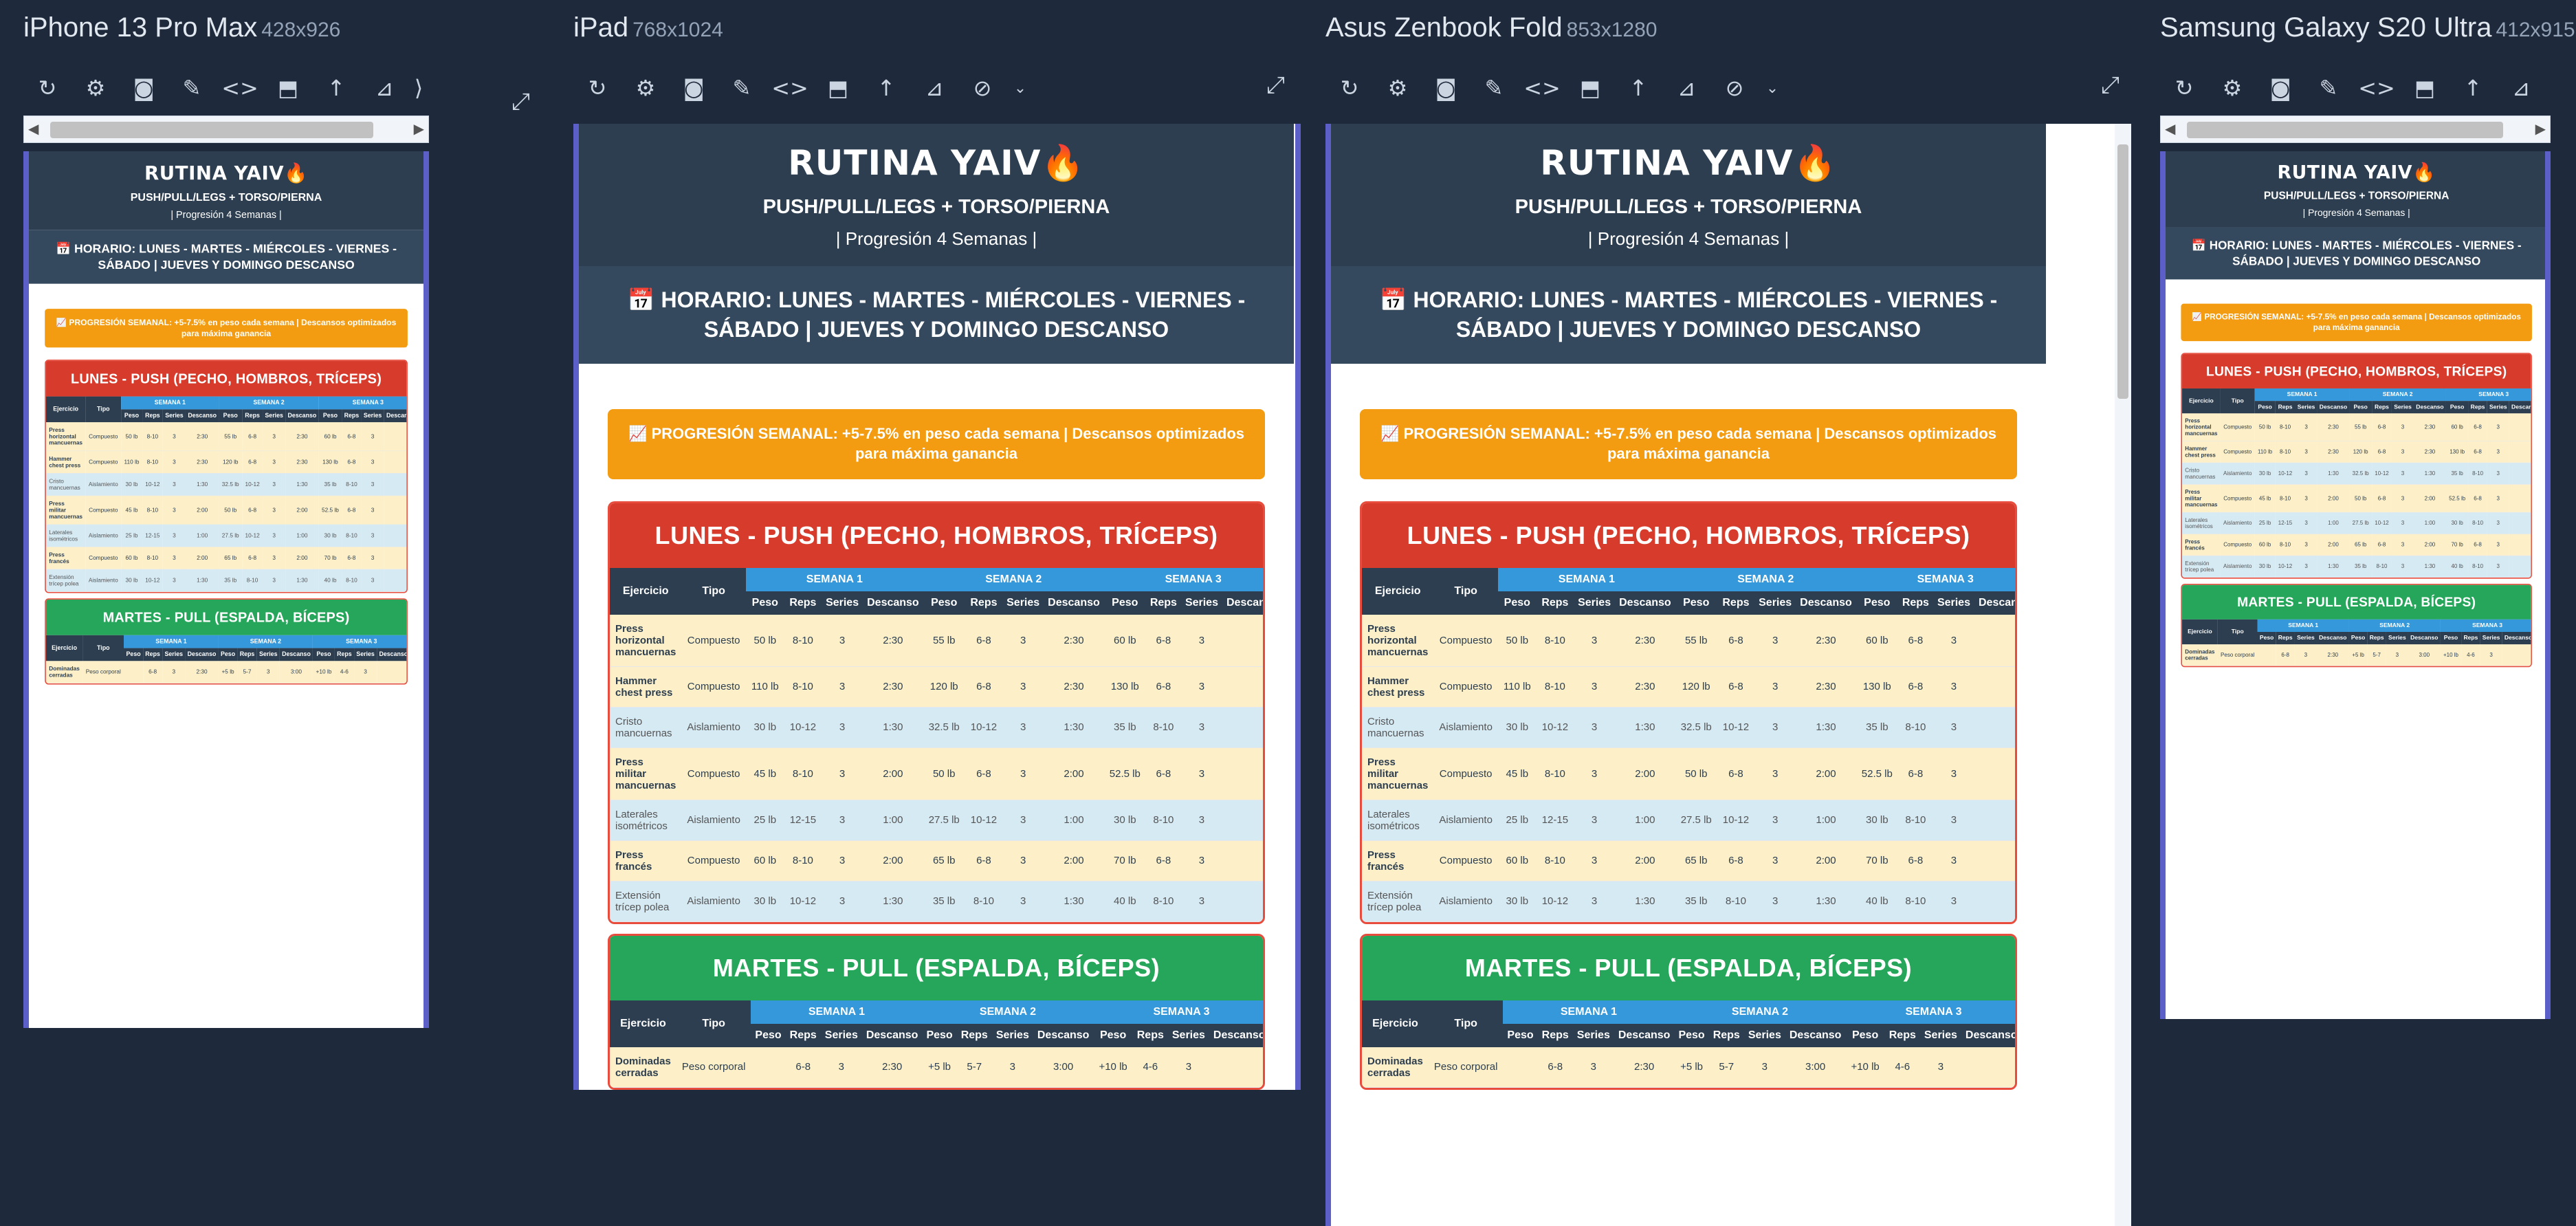 This screenshot has height=1226, width=2576. Describe the element at coordinates (1696, 773) in the screenshot. I see `table-cell: 50 lb` at that location.